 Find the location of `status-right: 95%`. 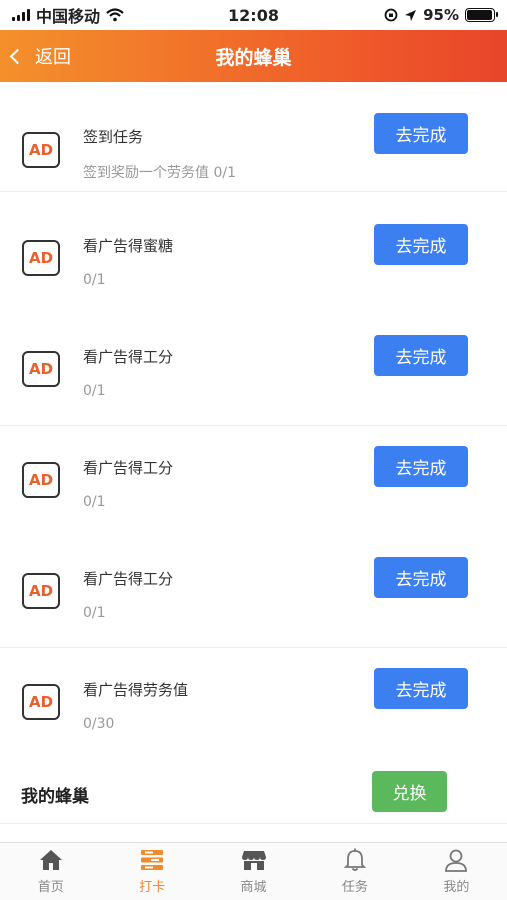

status-right: 95% is located at coordinates (441, 15).